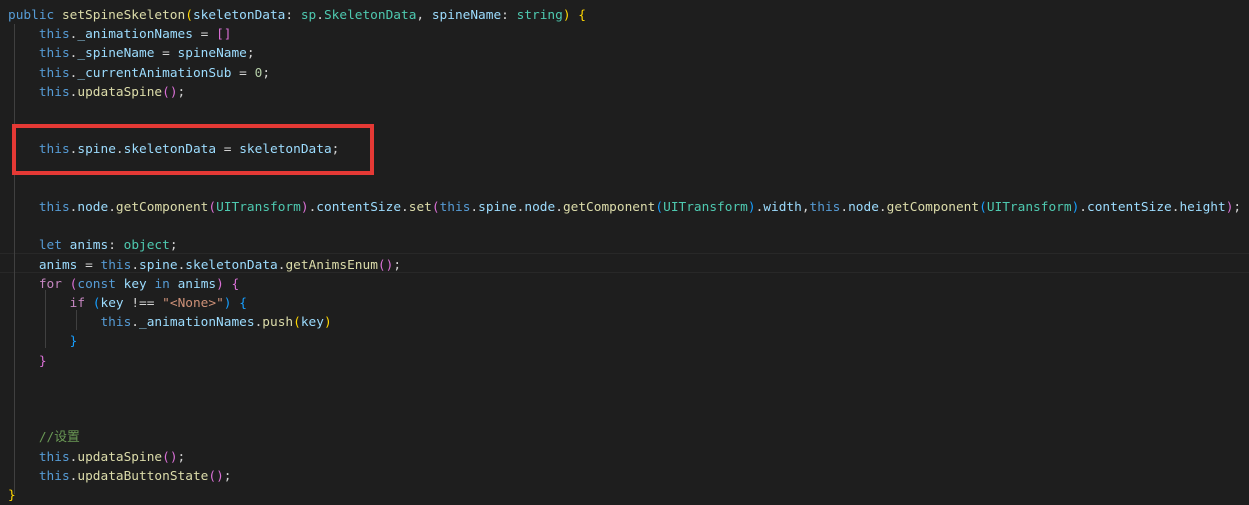 Image resolution: width=1249 pixels, height=505 pixels. I want to click on code-token: push, so click(278, 323).